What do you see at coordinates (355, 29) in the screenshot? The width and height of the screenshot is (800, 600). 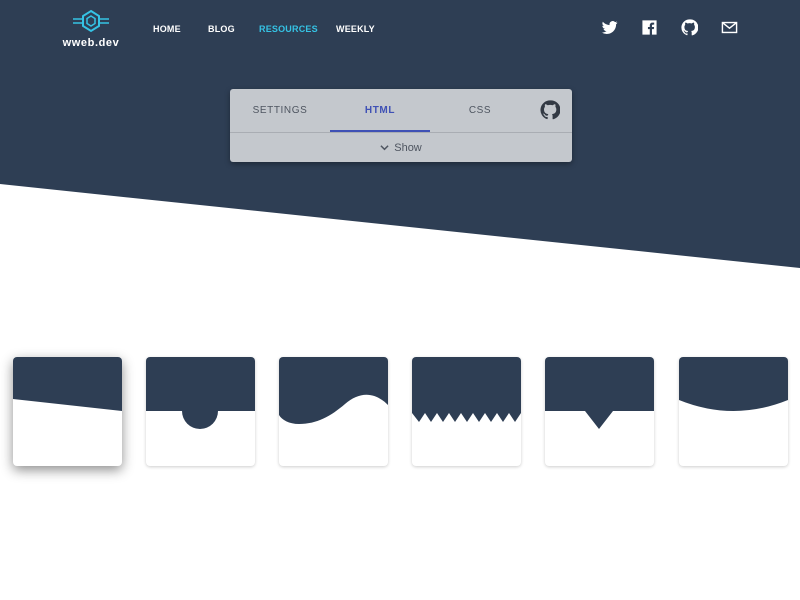 I see `nav-weekly: WEEKLY` at bounding box center [355, 29].